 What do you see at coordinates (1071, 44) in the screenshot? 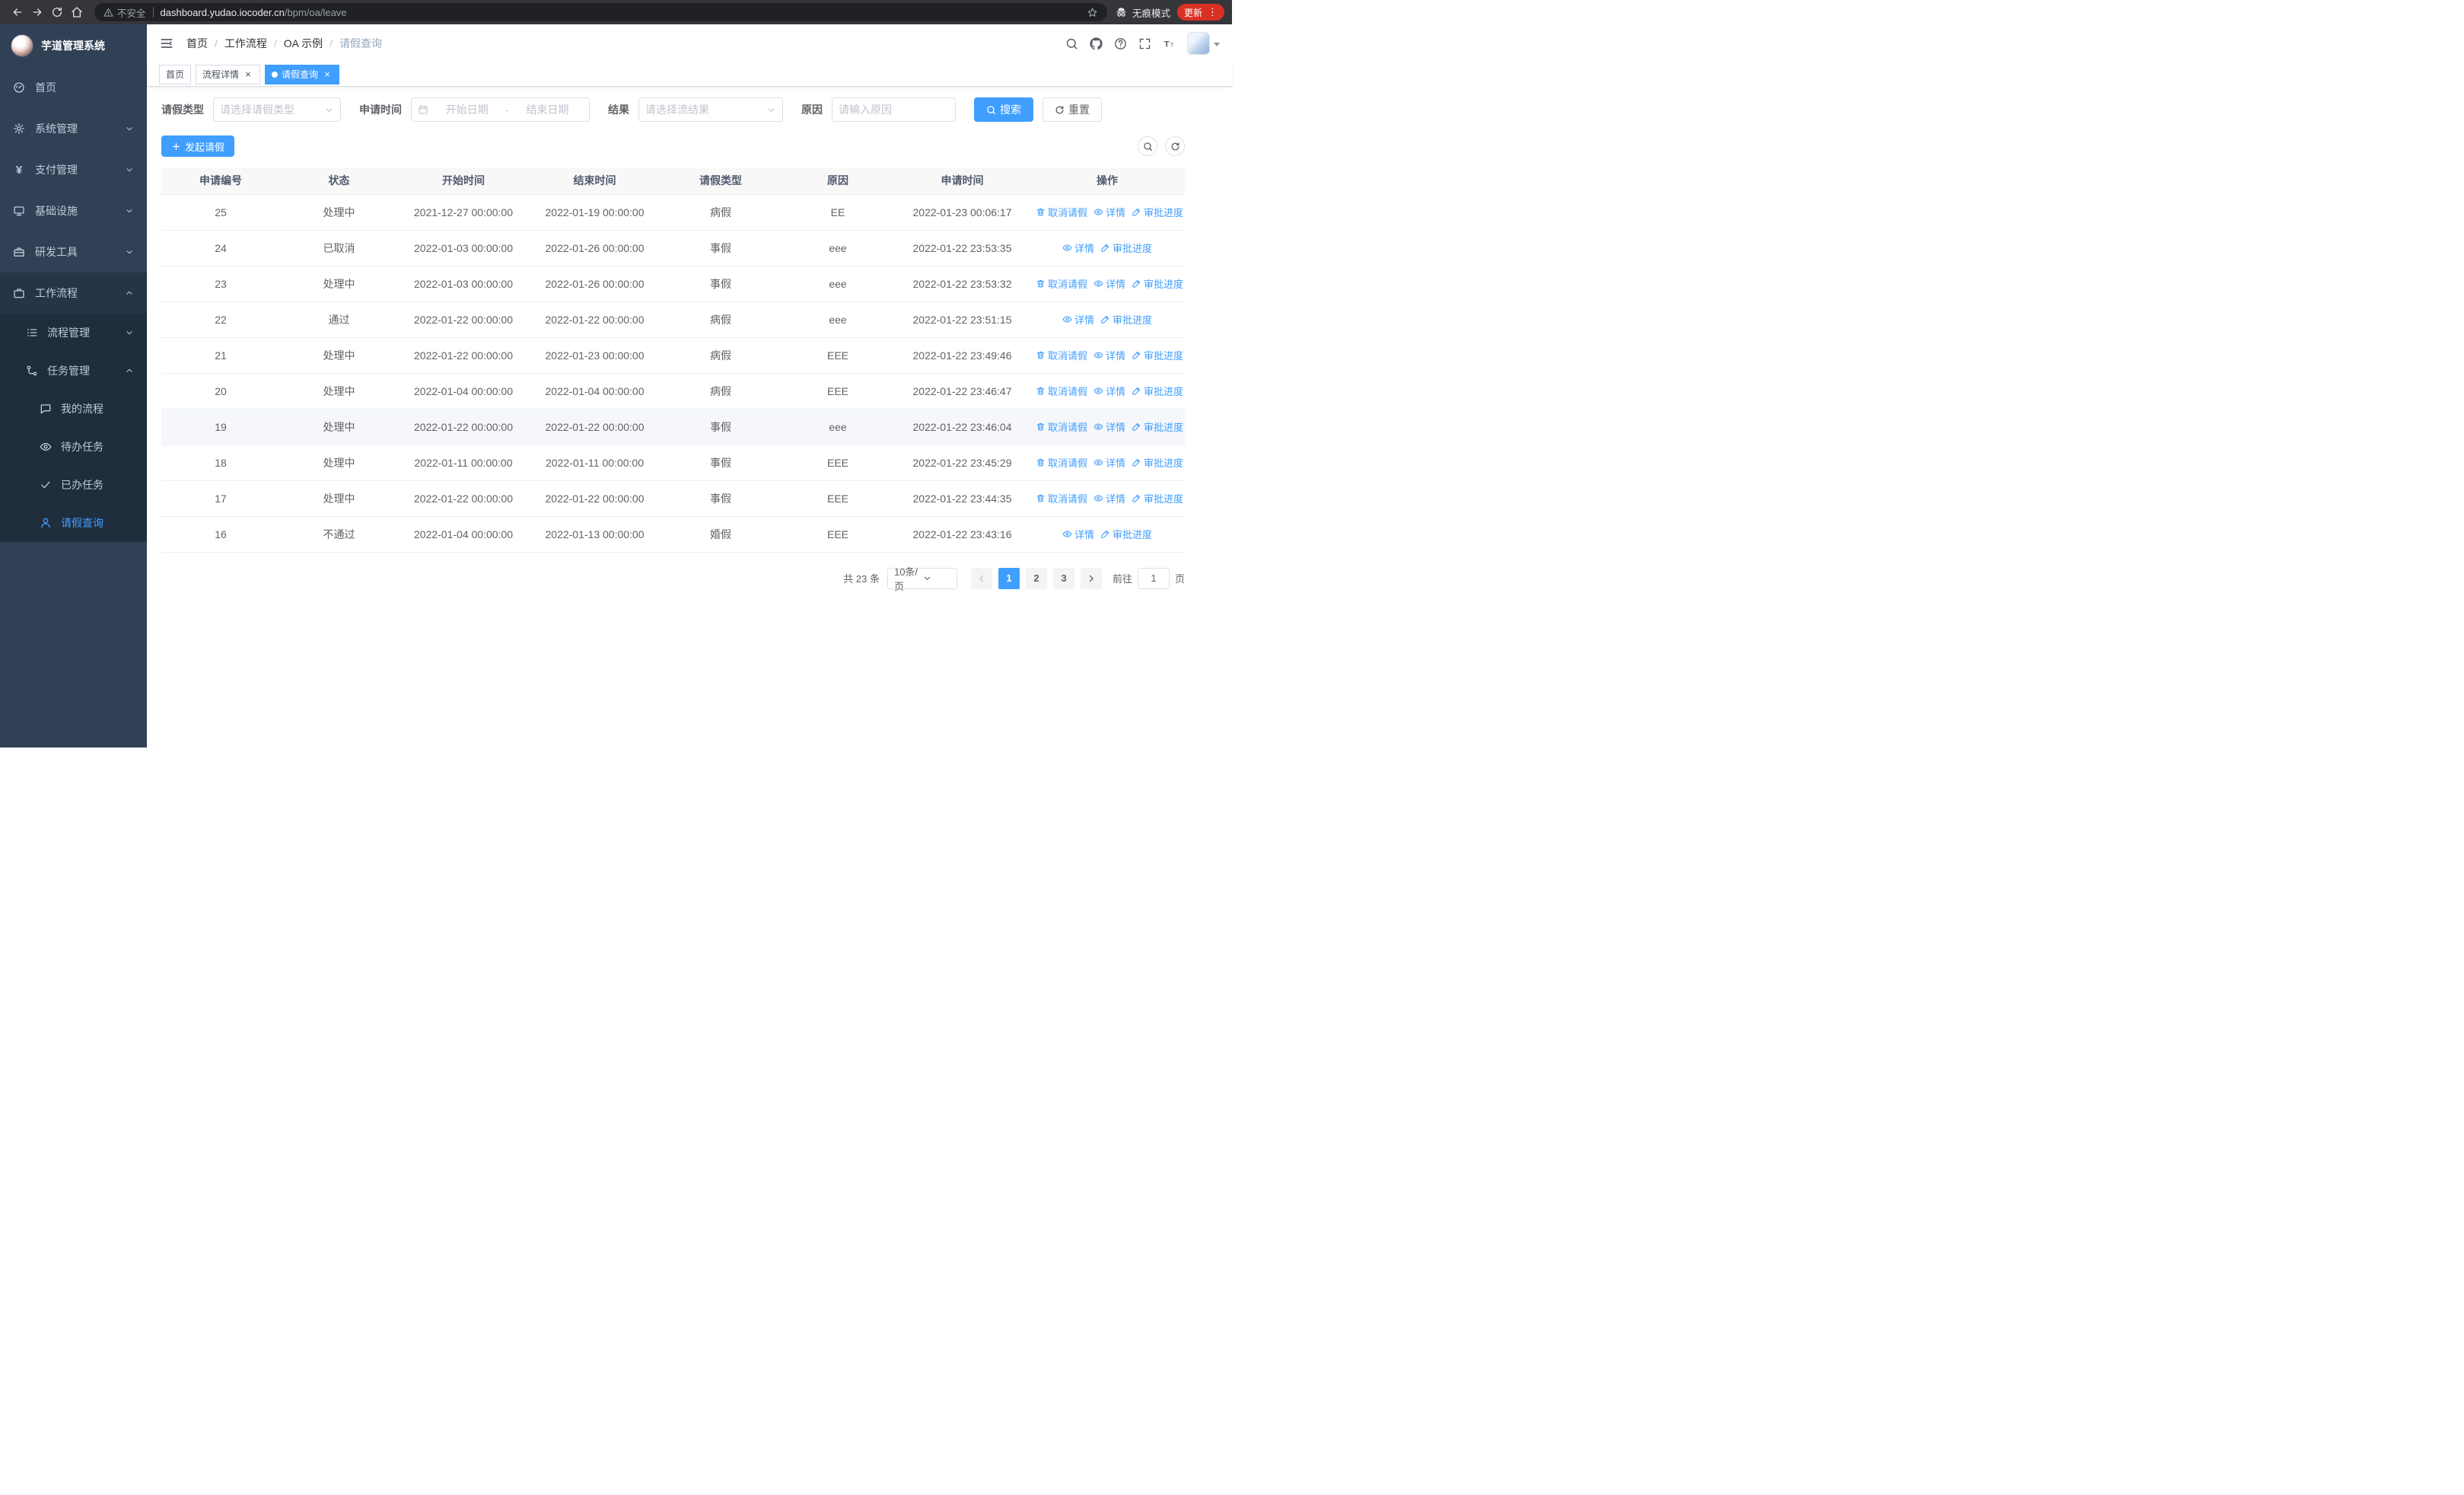
I see `header-search-button` at bounding box center [1071, 44].